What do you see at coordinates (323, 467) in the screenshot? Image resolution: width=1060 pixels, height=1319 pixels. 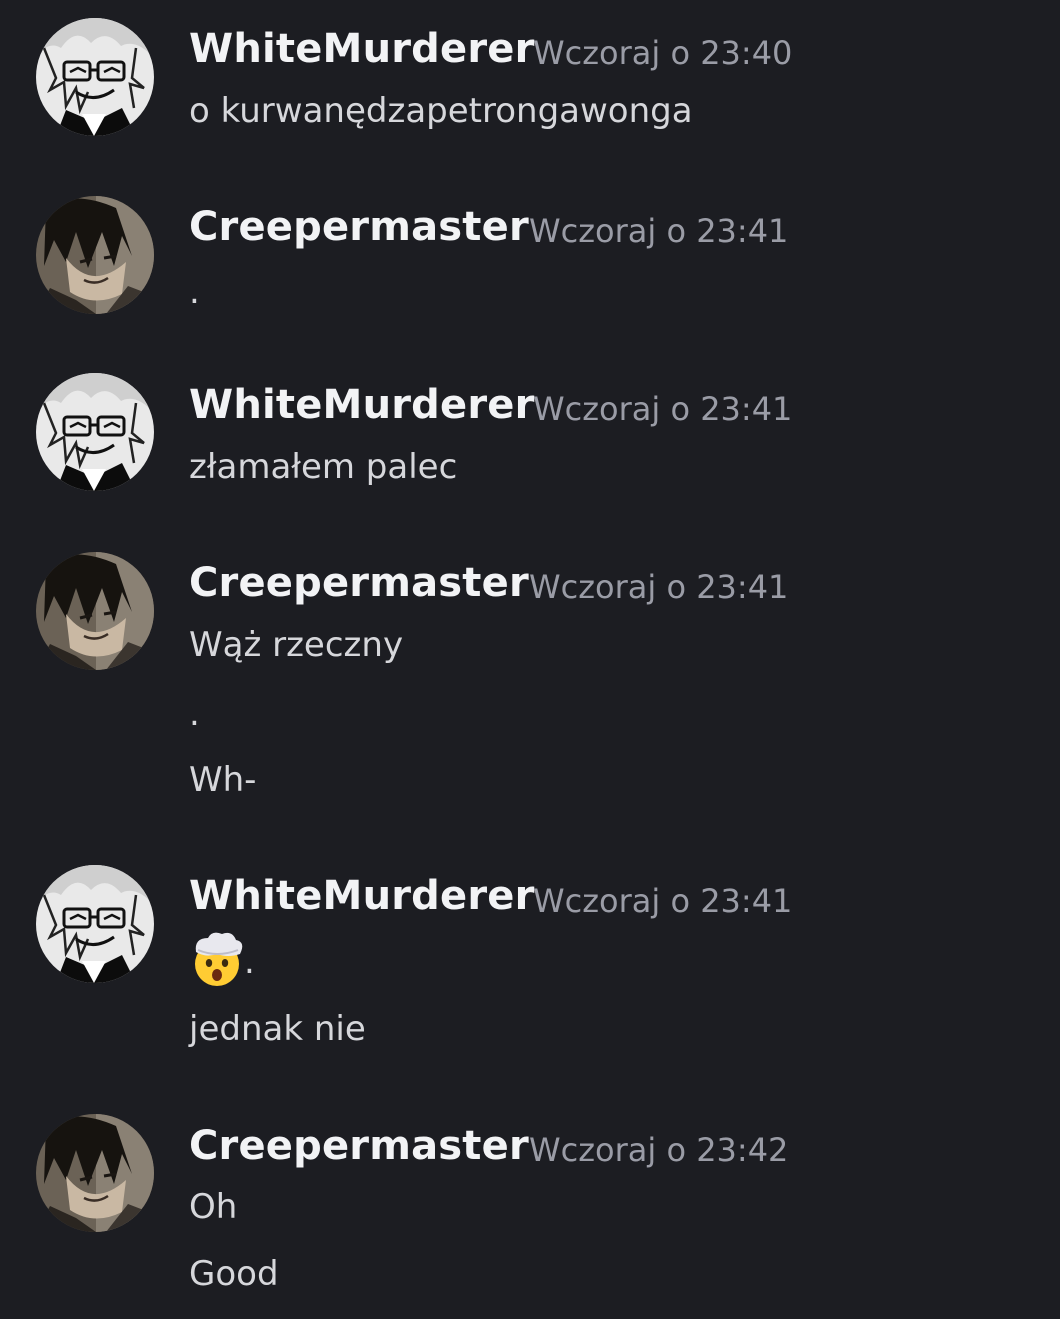 I see `message-text: złamałem palec` at bounding box center [323, 467].